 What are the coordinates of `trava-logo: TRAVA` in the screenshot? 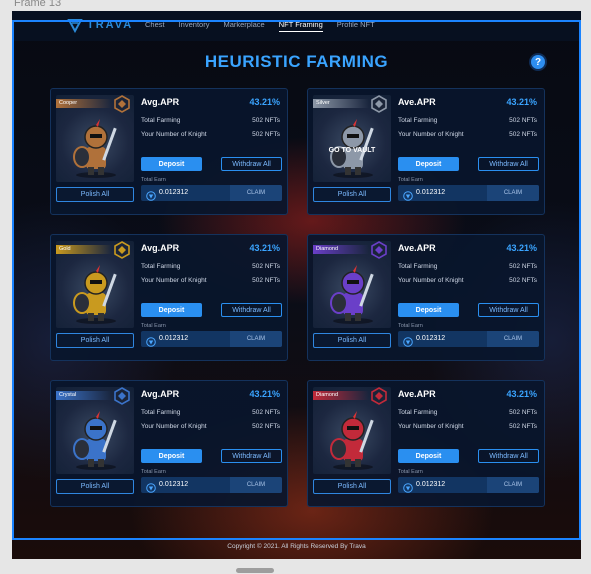 It's located at (100, 25).